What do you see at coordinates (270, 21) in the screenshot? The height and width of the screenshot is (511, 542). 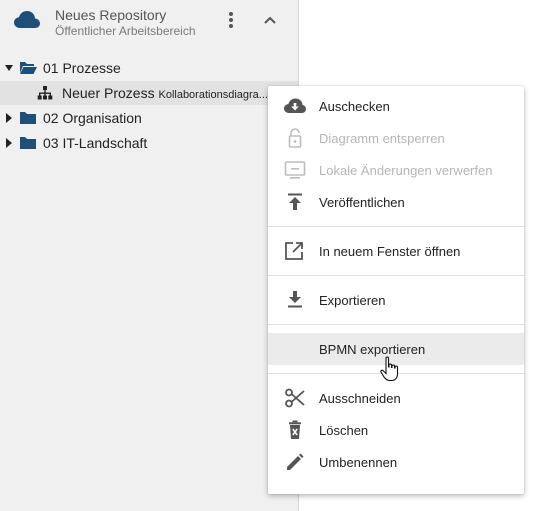 I see `chevron-up-icon` at bounding box center [270, 21].